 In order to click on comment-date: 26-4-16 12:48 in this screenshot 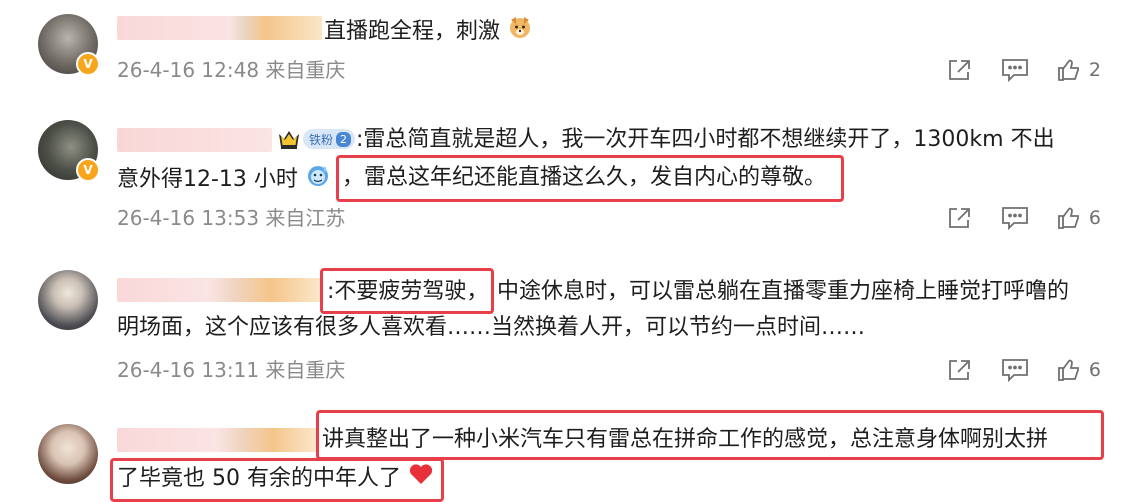, I will do `click(188, 70)`.